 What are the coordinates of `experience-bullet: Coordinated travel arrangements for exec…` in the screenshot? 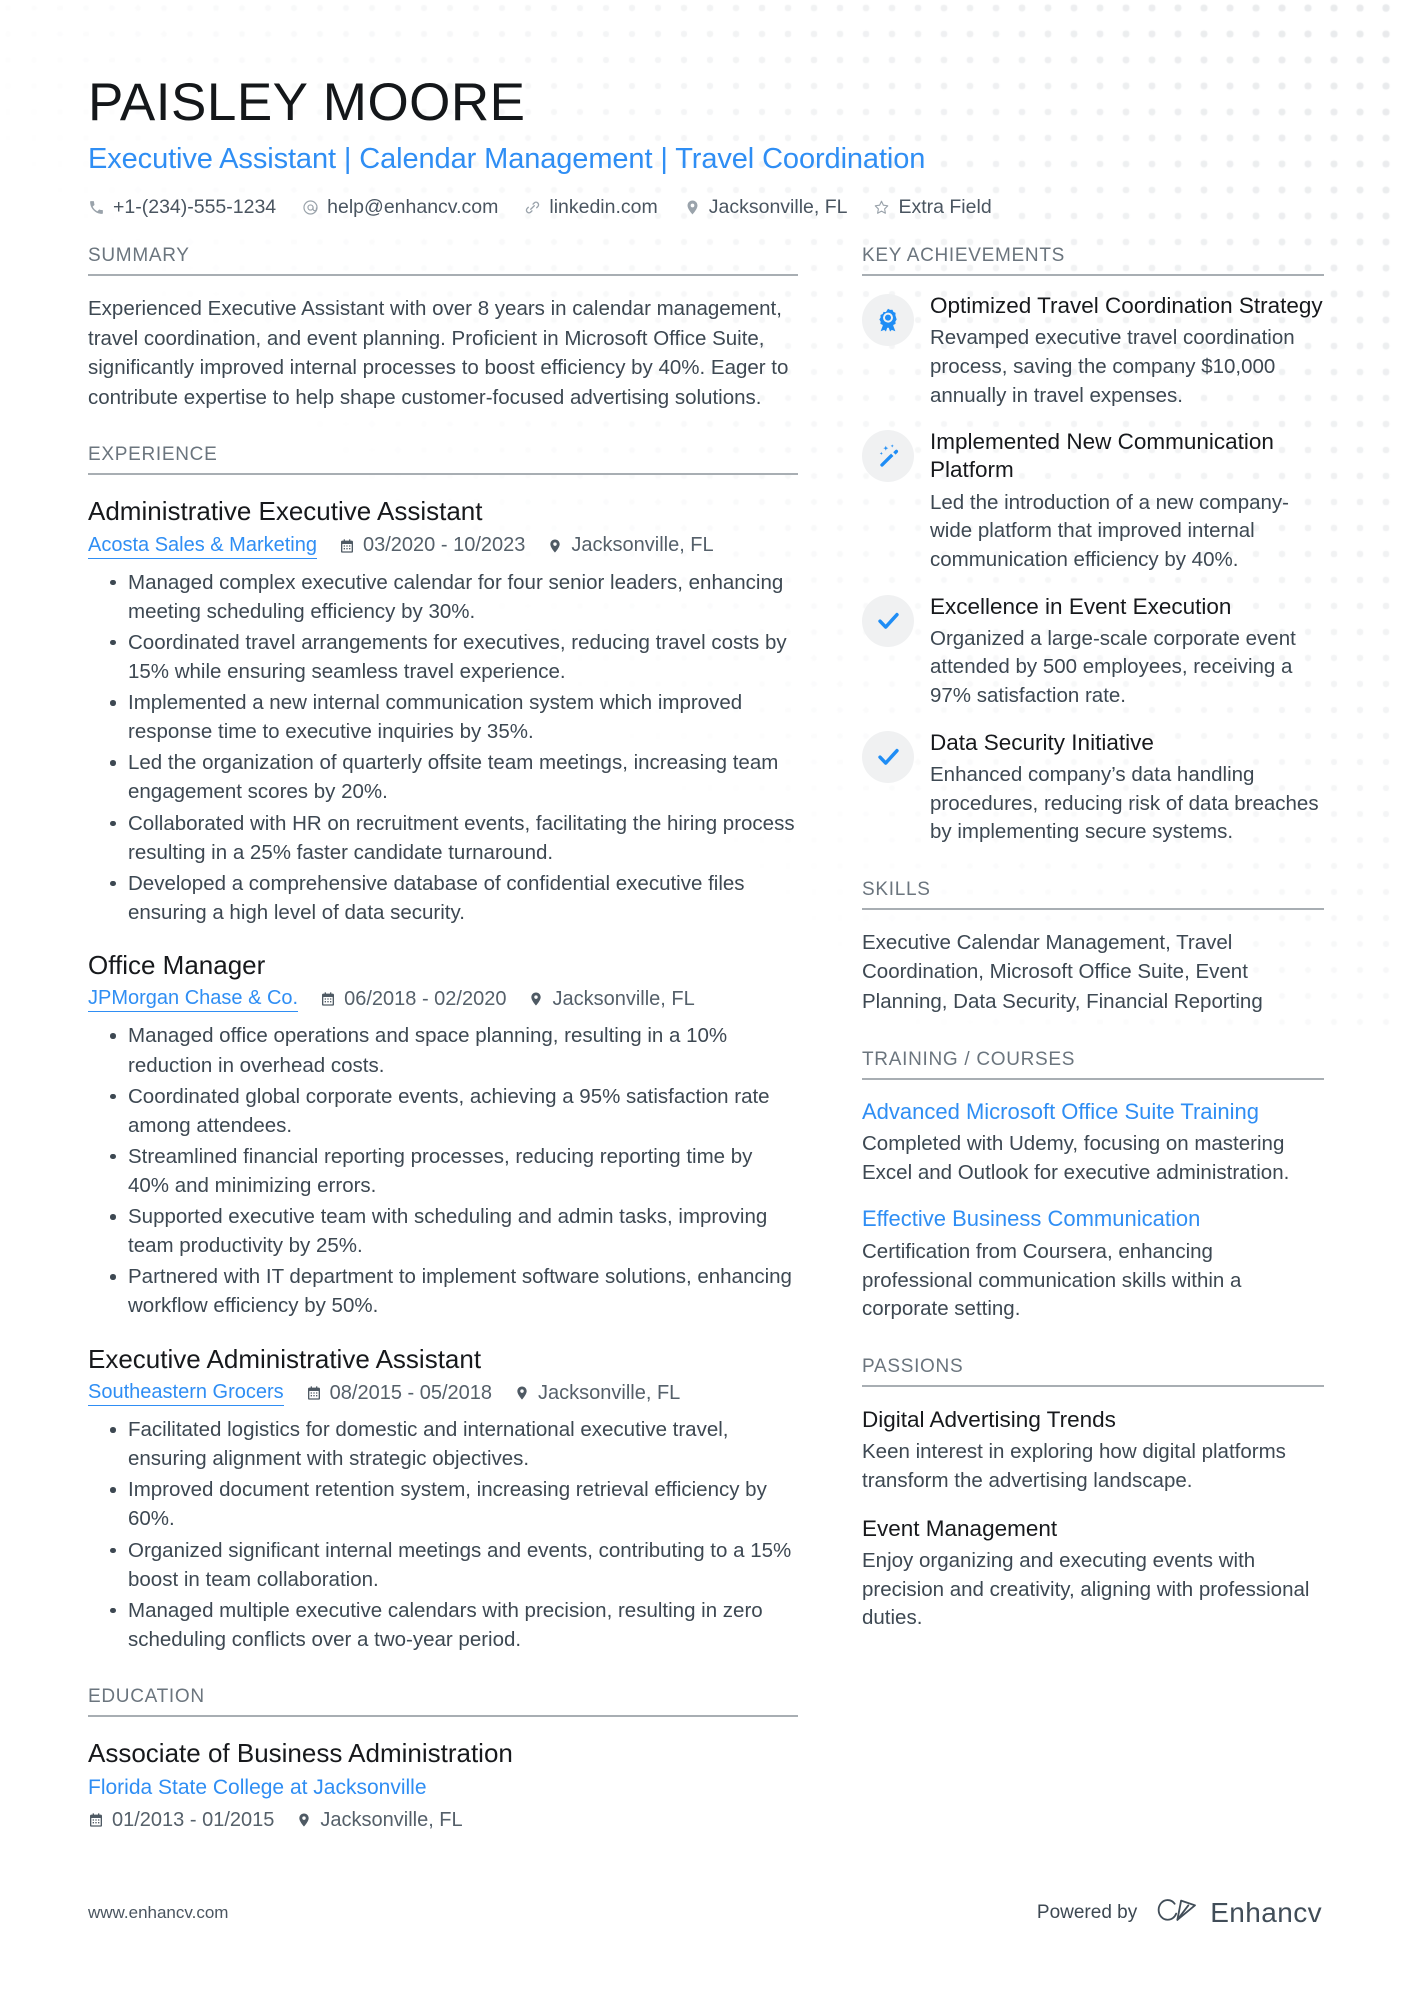 It's located at (454, 657).